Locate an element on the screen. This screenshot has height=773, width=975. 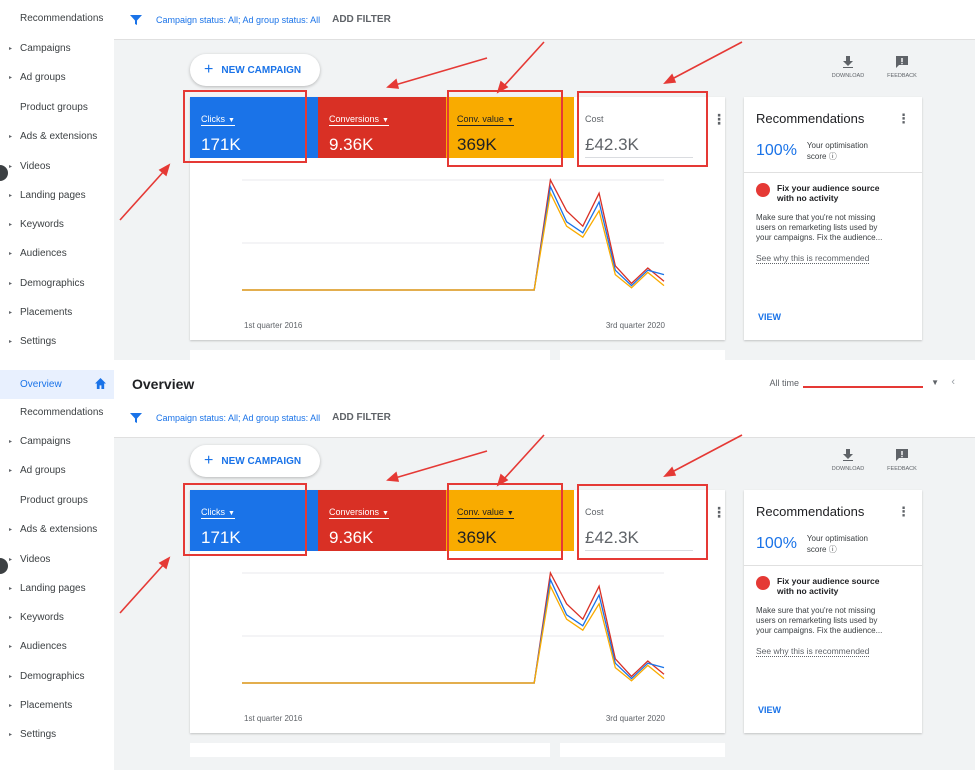
title-bar: Overview All time ▼ ‹ is located at coordinates (544, 384).